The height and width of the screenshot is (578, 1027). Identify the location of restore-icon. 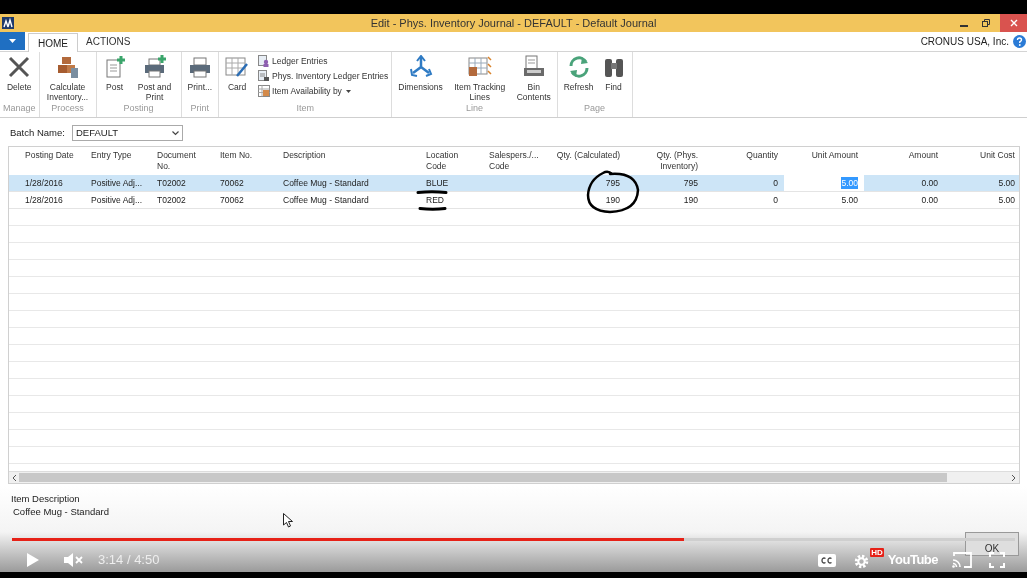
(986, 23).